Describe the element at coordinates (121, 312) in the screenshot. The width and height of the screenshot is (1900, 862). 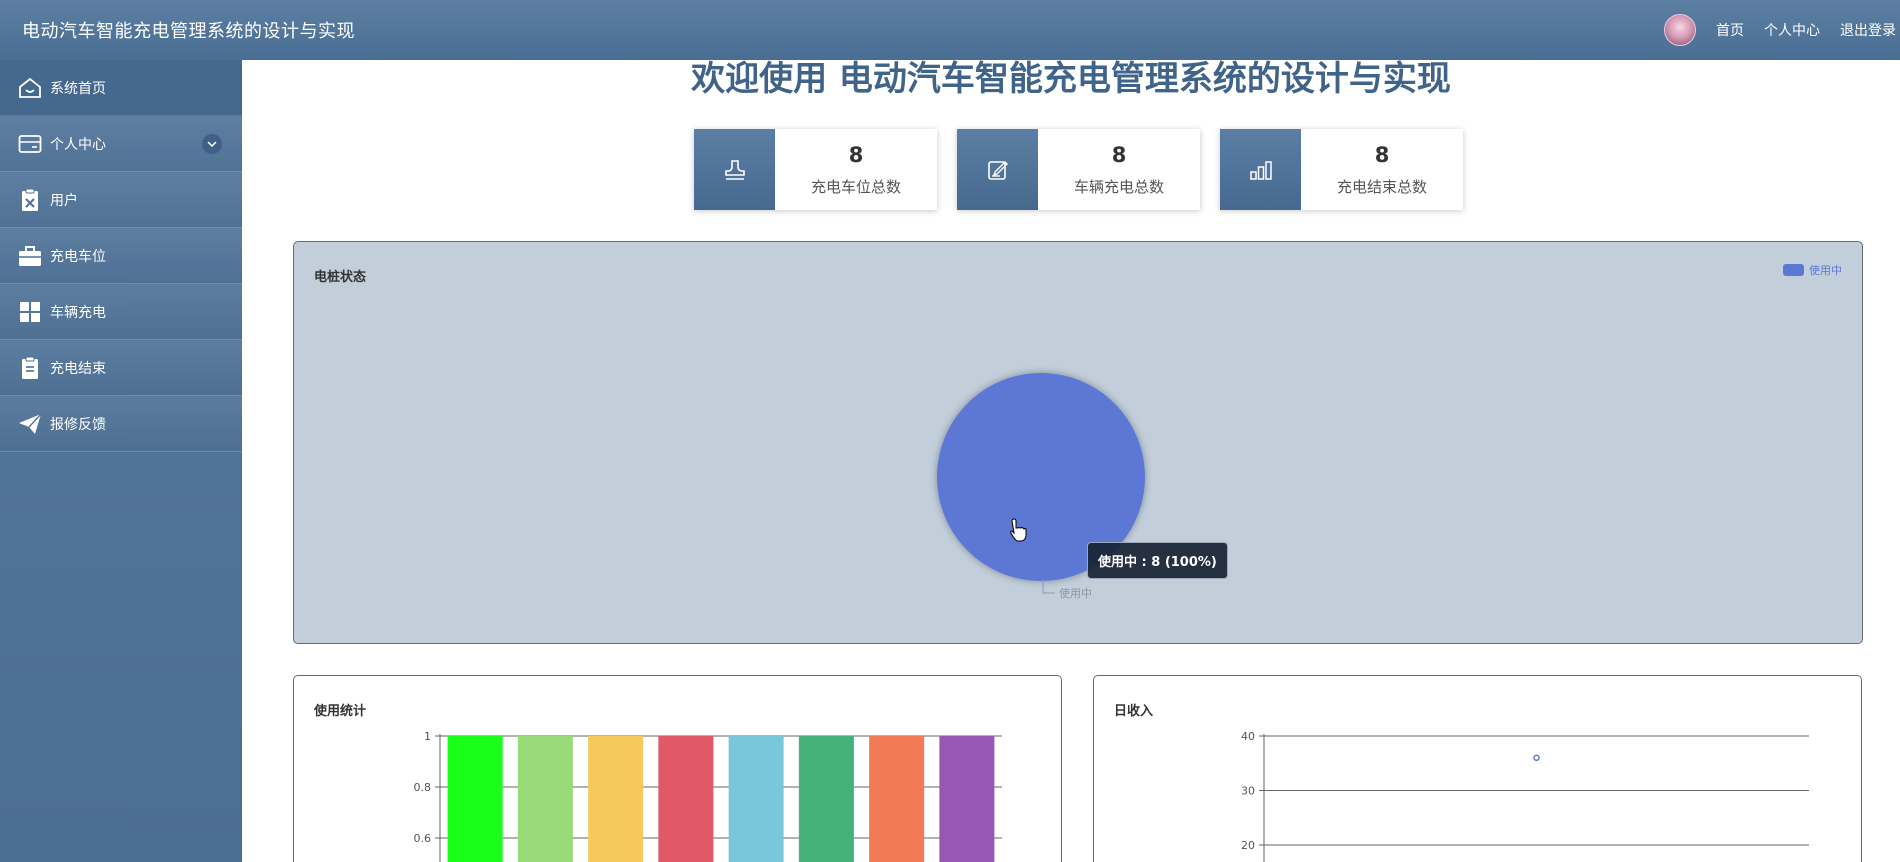
I see `sidebar-item-vehicle-charging: 车辆充电` at that location.